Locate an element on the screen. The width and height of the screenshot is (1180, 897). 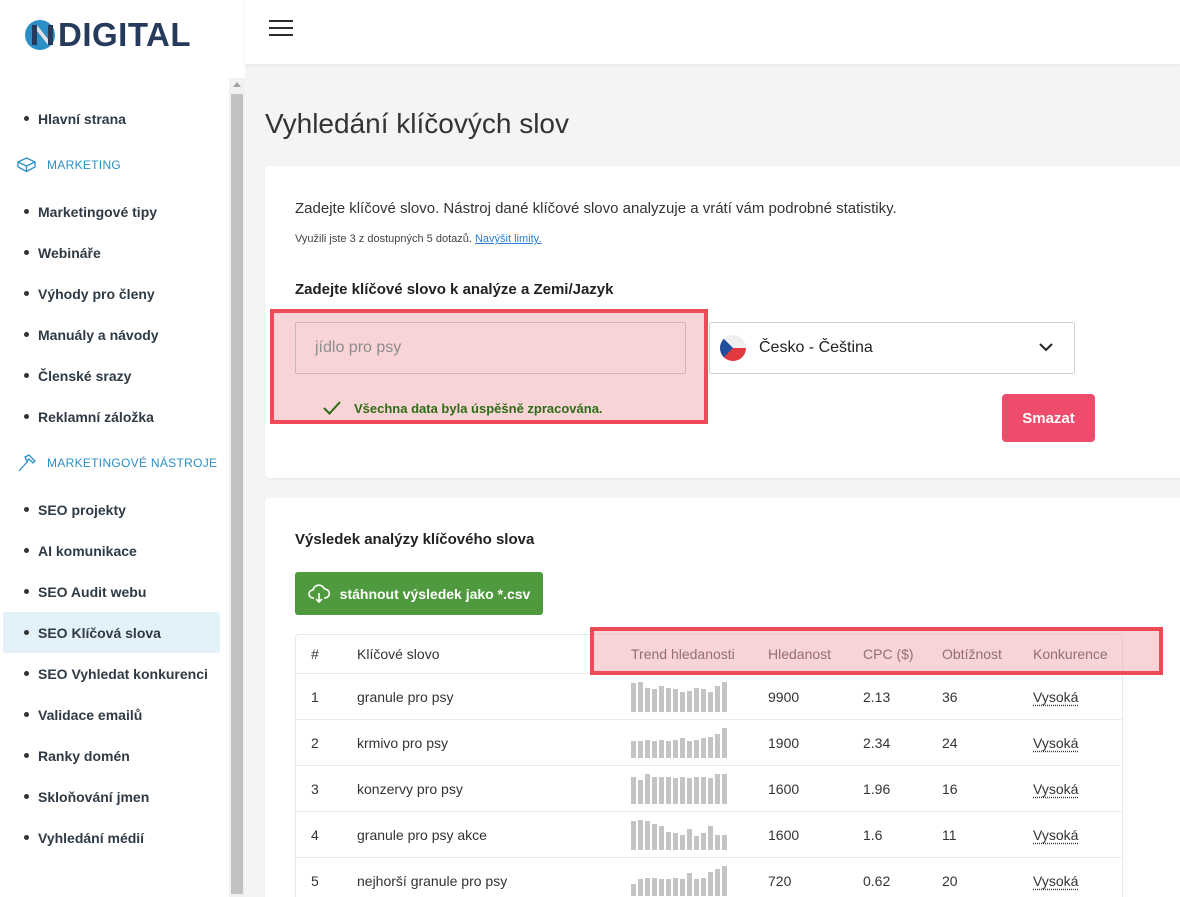
check-icon is located at coordinates (332, 408).